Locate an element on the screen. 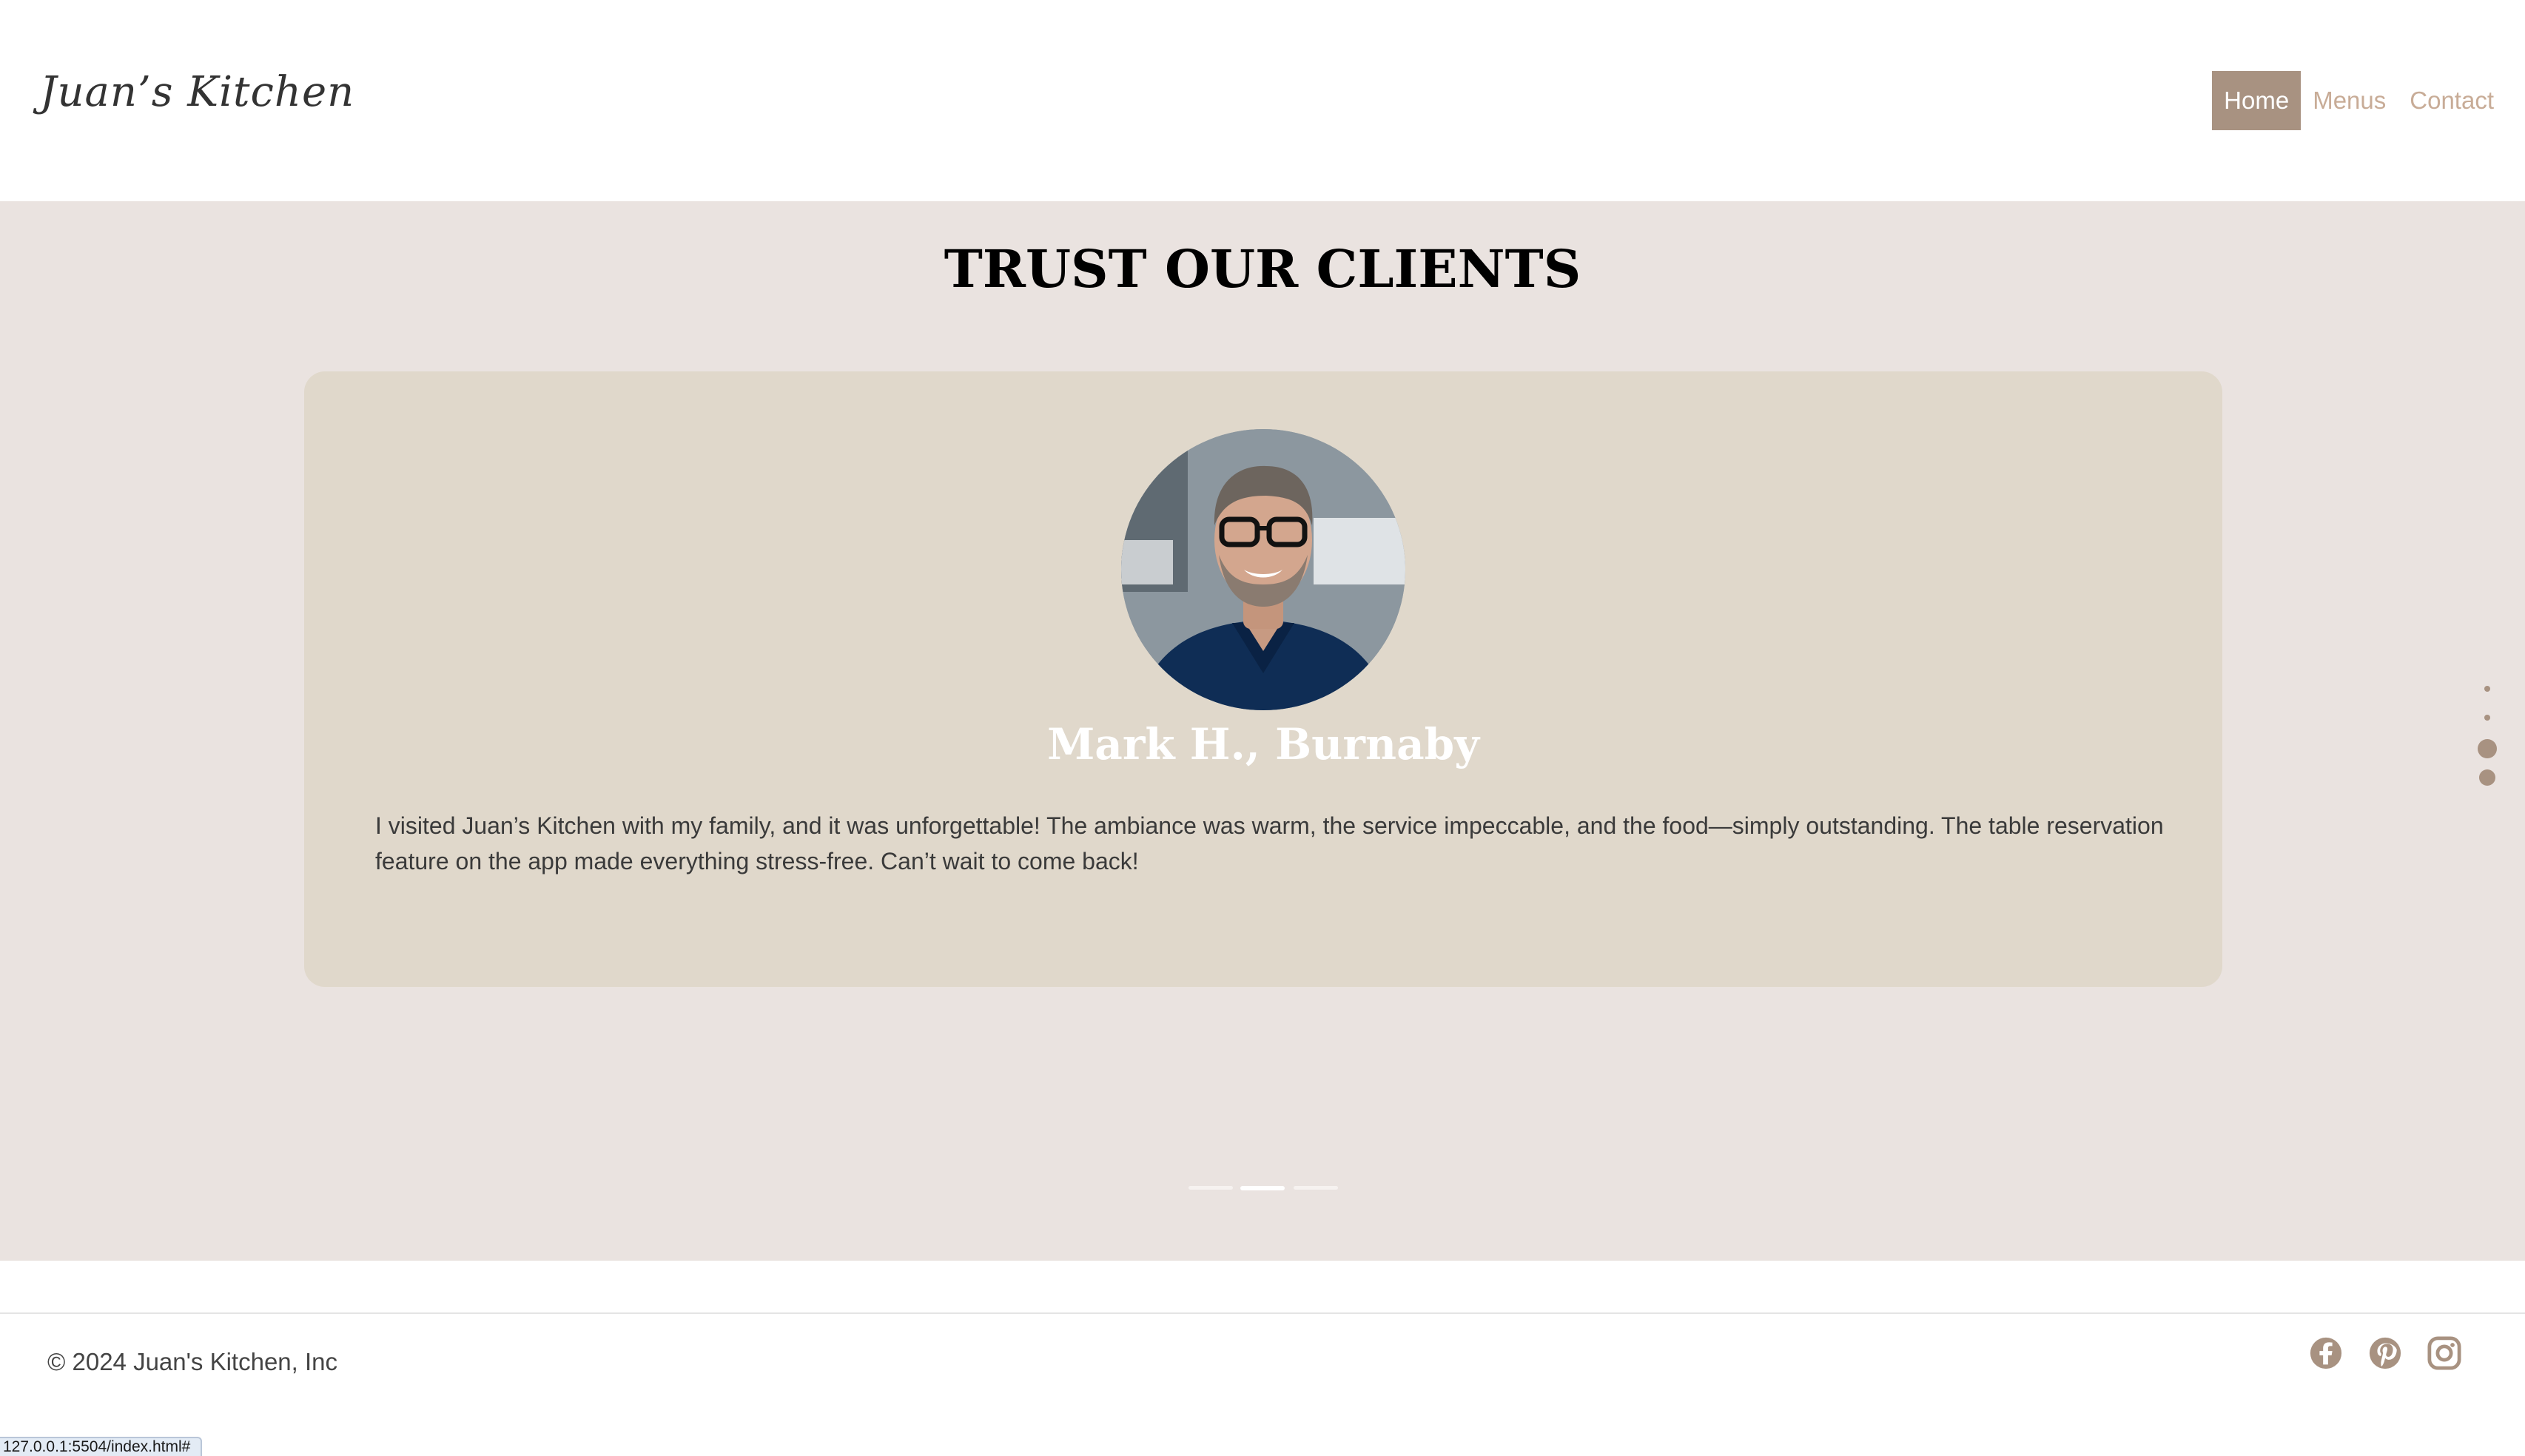 This screenshot has width=2525, height=1456. client-portrait is located at coordinates (1263, 569).